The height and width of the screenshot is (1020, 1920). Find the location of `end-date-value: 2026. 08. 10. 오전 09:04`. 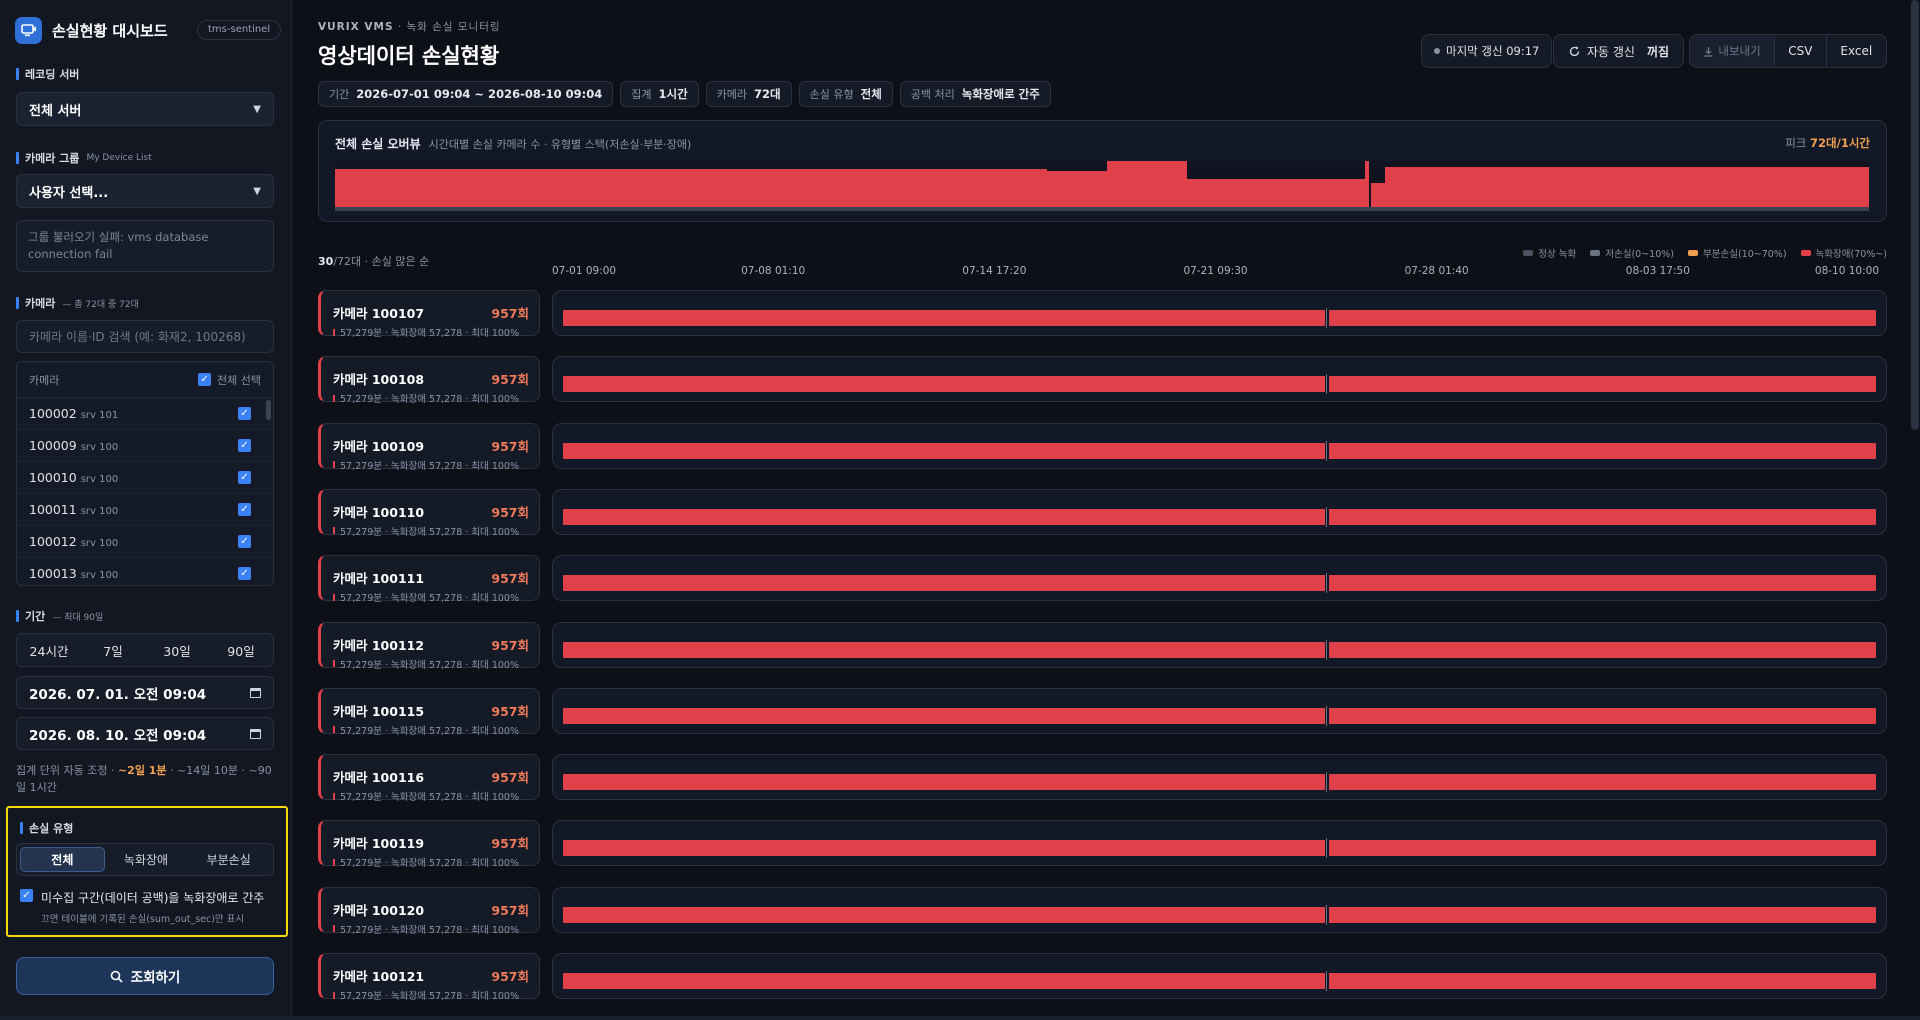

end-date-value: 2026. 08. 10. 오전 09:04 is located at coordinates (118, 735).